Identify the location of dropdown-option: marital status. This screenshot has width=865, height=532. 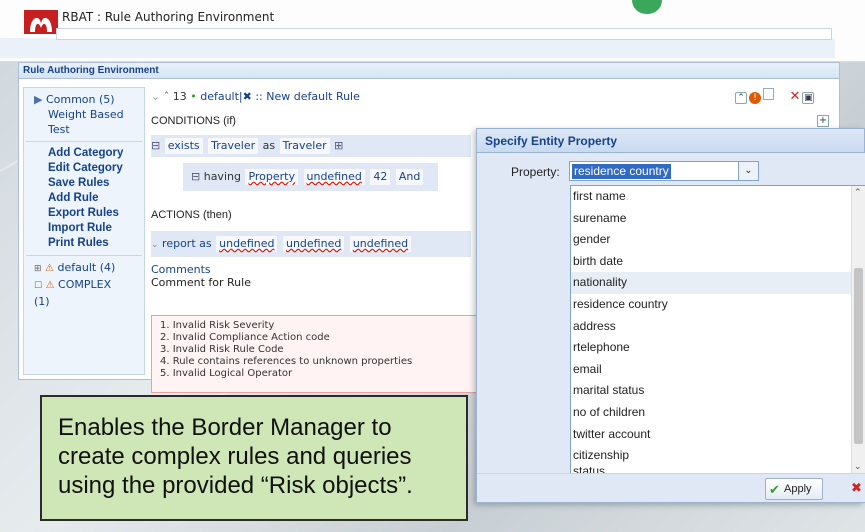
(718, 391).